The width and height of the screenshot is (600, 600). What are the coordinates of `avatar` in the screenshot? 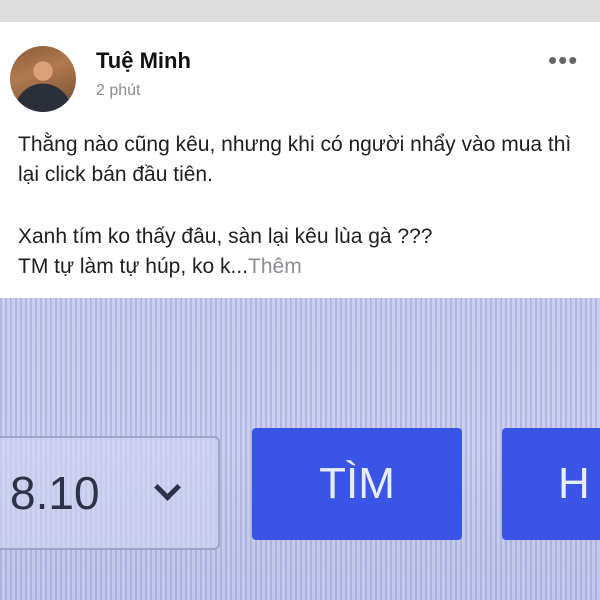 It's located at (43, 79).